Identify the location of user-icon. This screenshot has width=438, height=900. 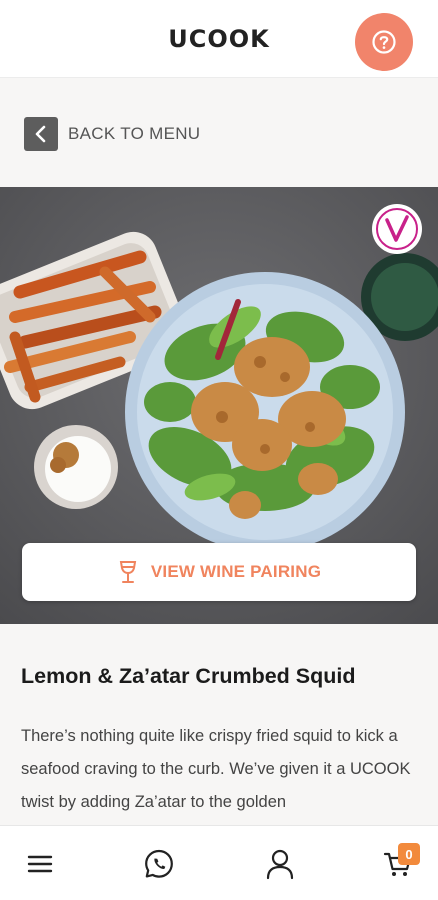
(280, 864).